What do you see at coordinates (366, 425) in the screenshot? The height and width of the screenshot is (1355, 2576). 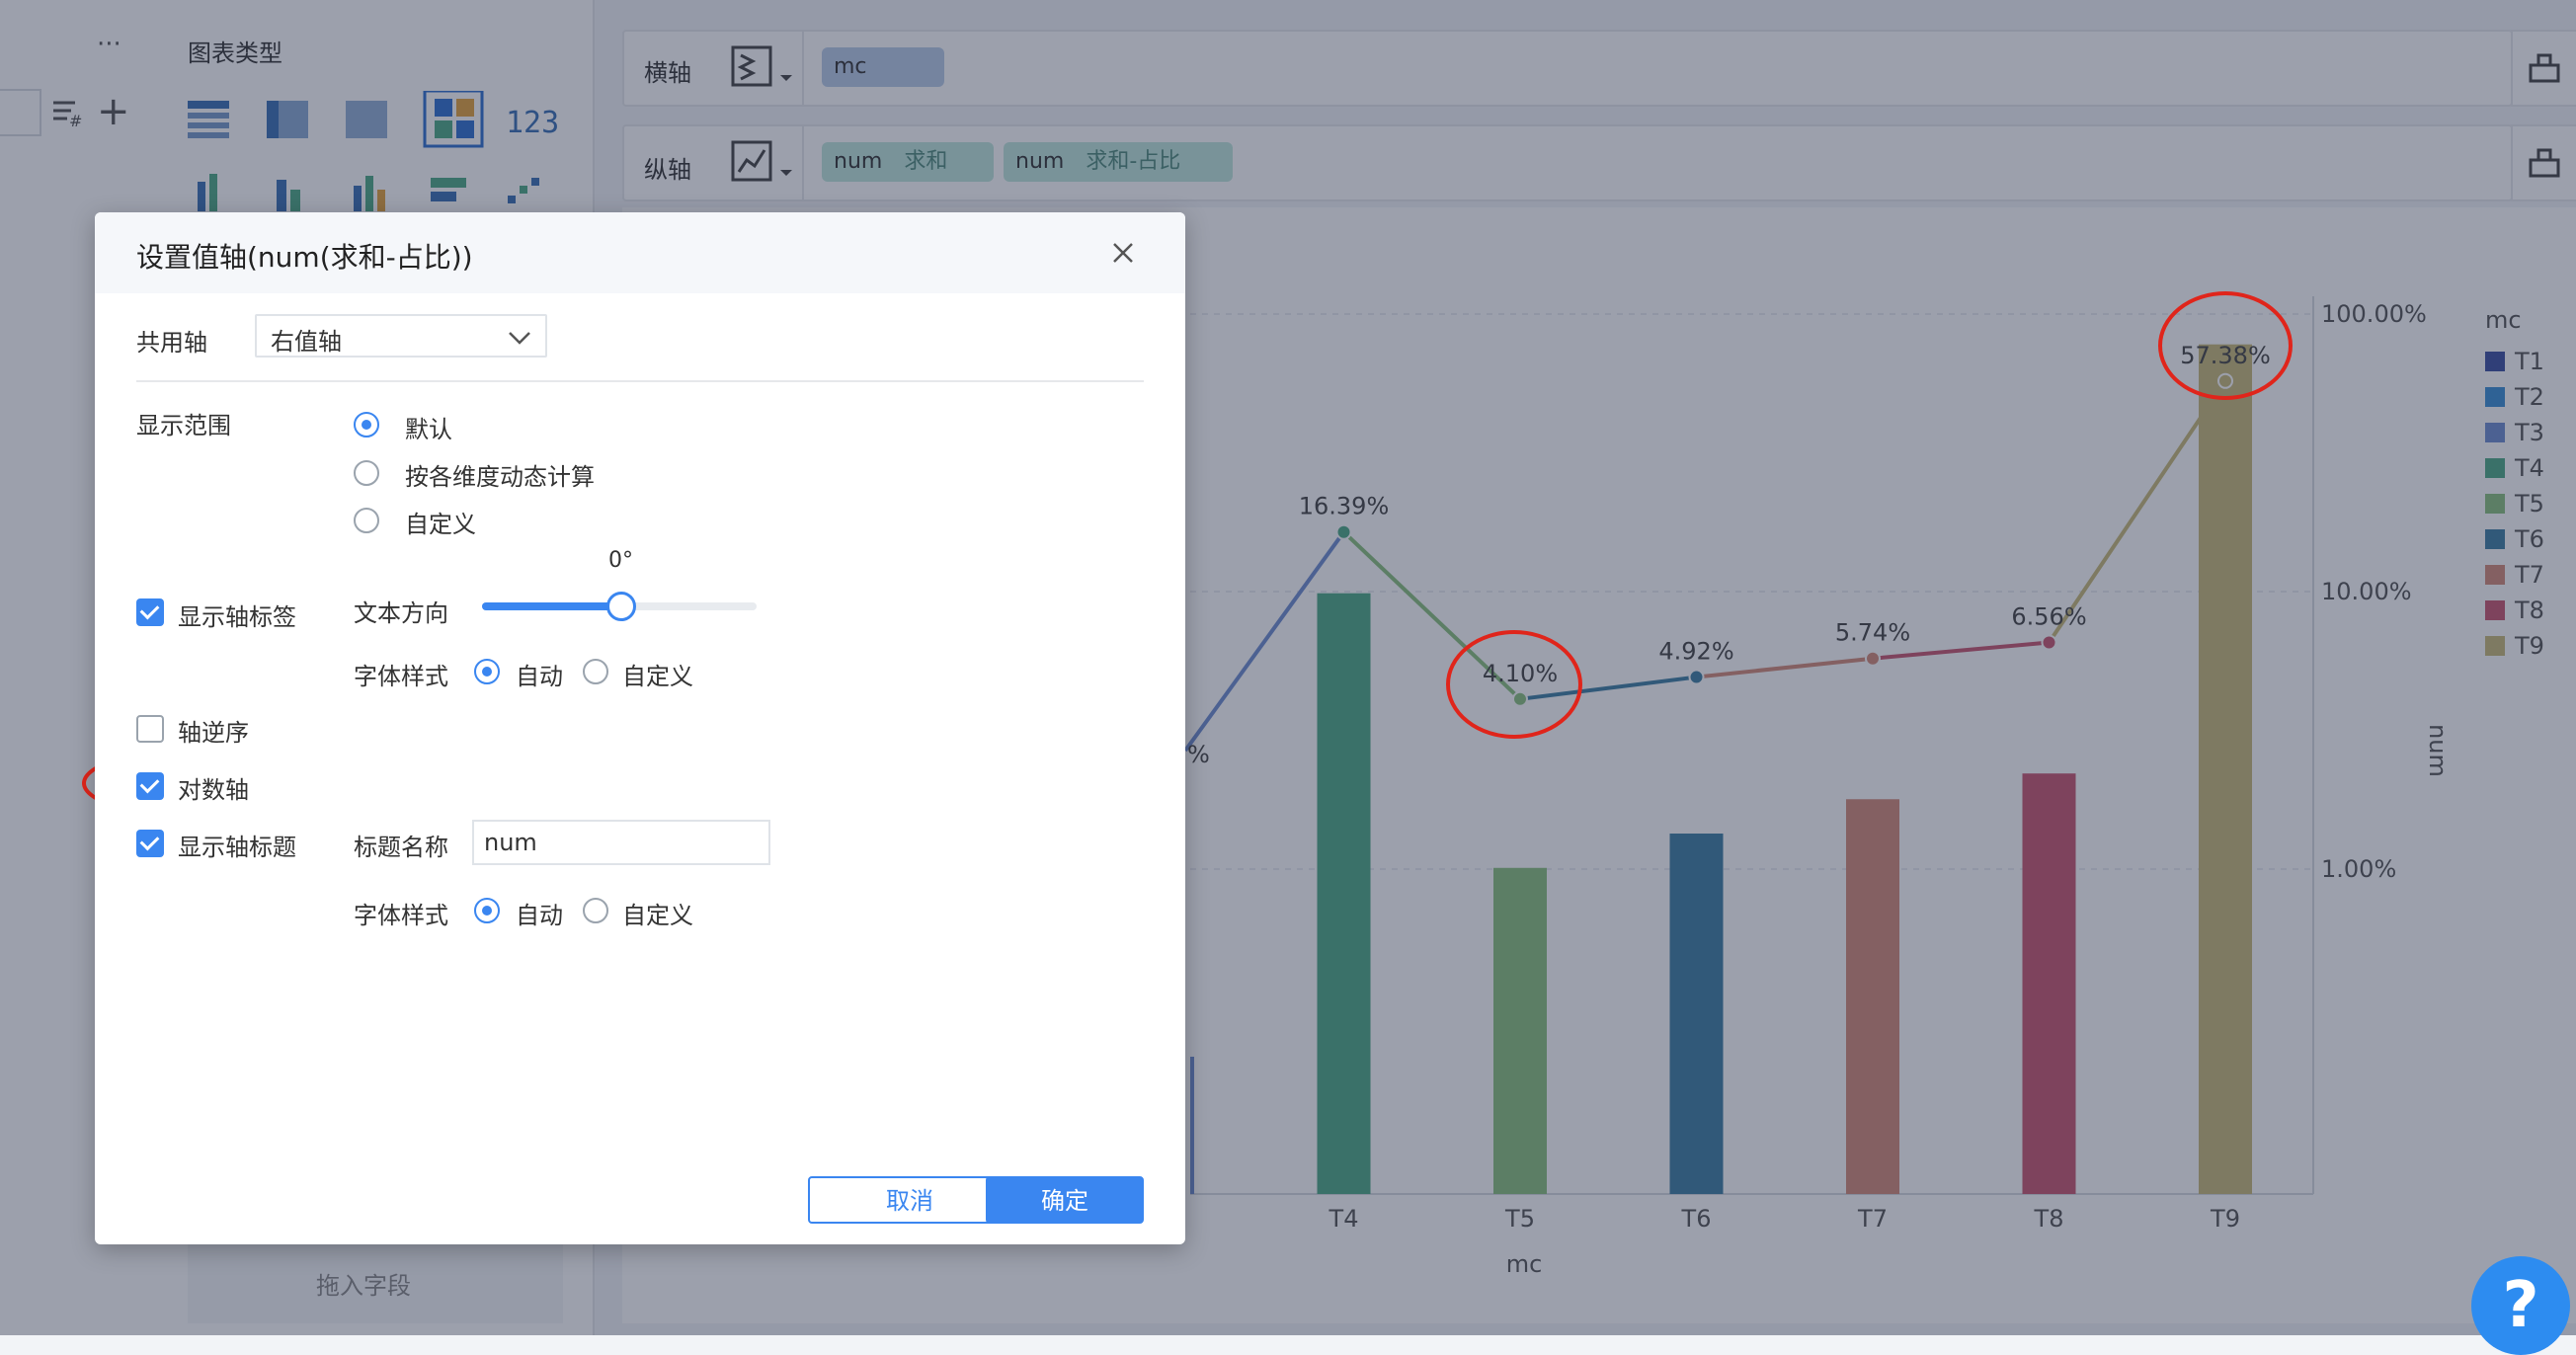 I see `range-default-radio` at bounding box center [366, 425].